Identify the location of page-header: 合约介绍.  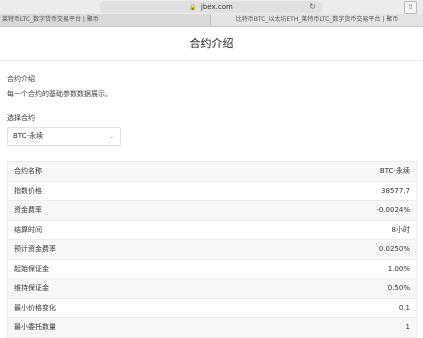
(211, 44).